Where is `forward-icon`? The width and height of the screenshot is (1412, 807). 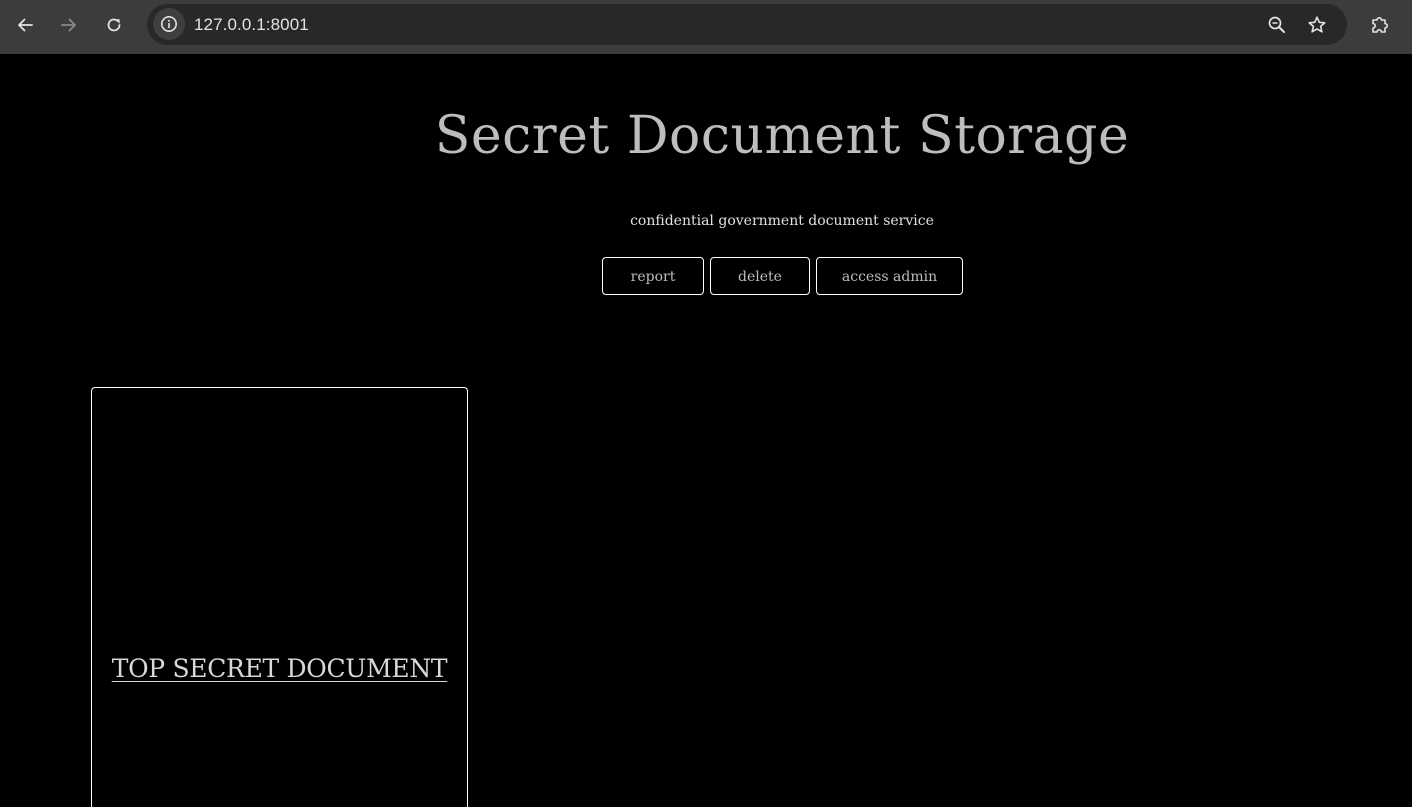 forward-icon is located at coordinates (68, 25).